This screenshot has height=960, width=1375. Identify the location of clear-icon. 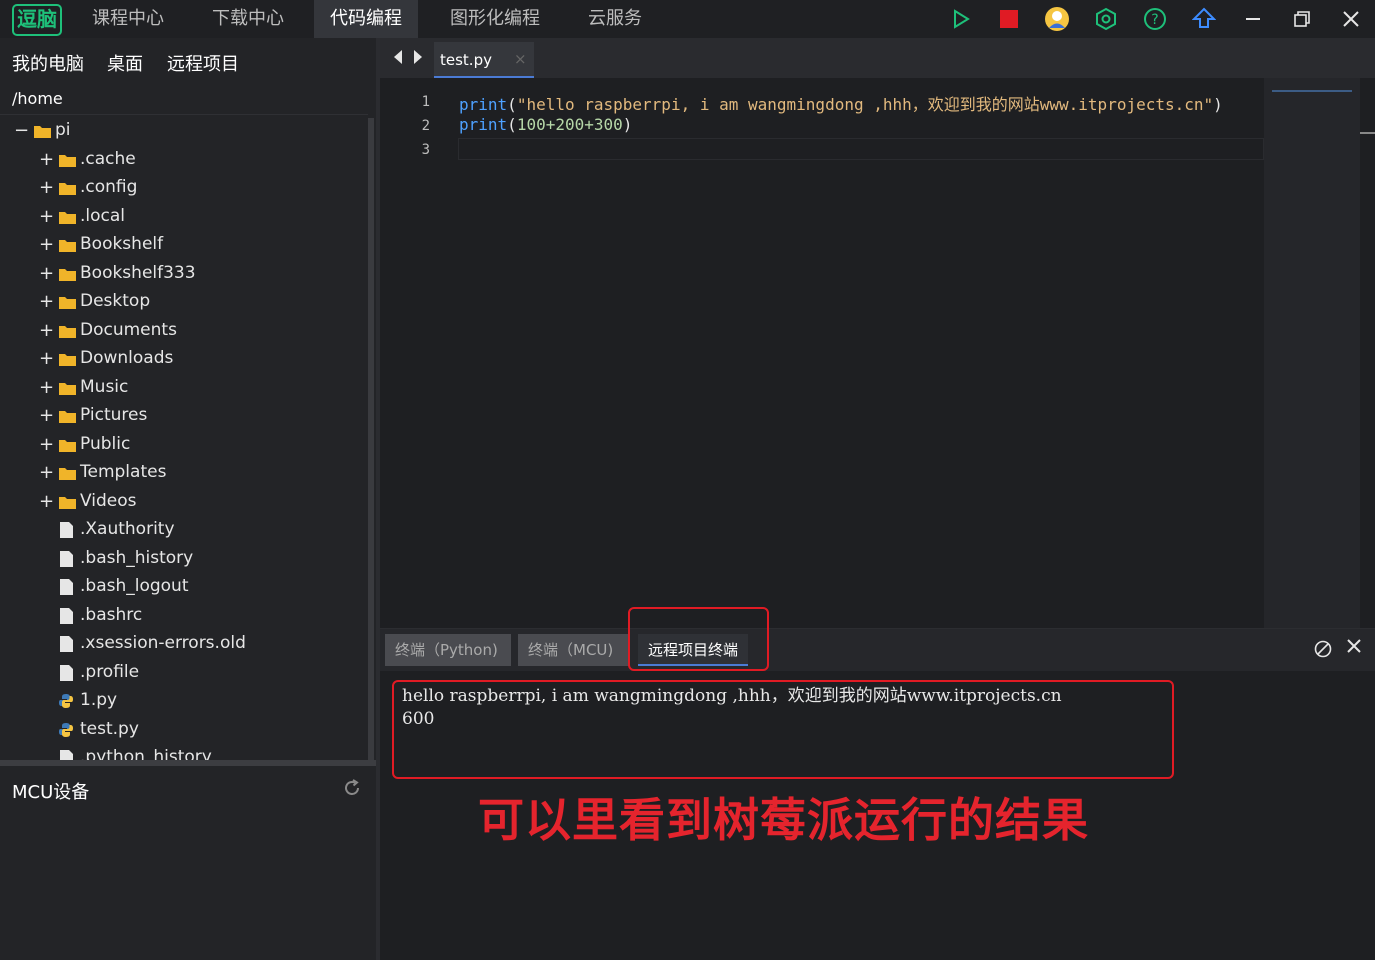
(1323, 651).